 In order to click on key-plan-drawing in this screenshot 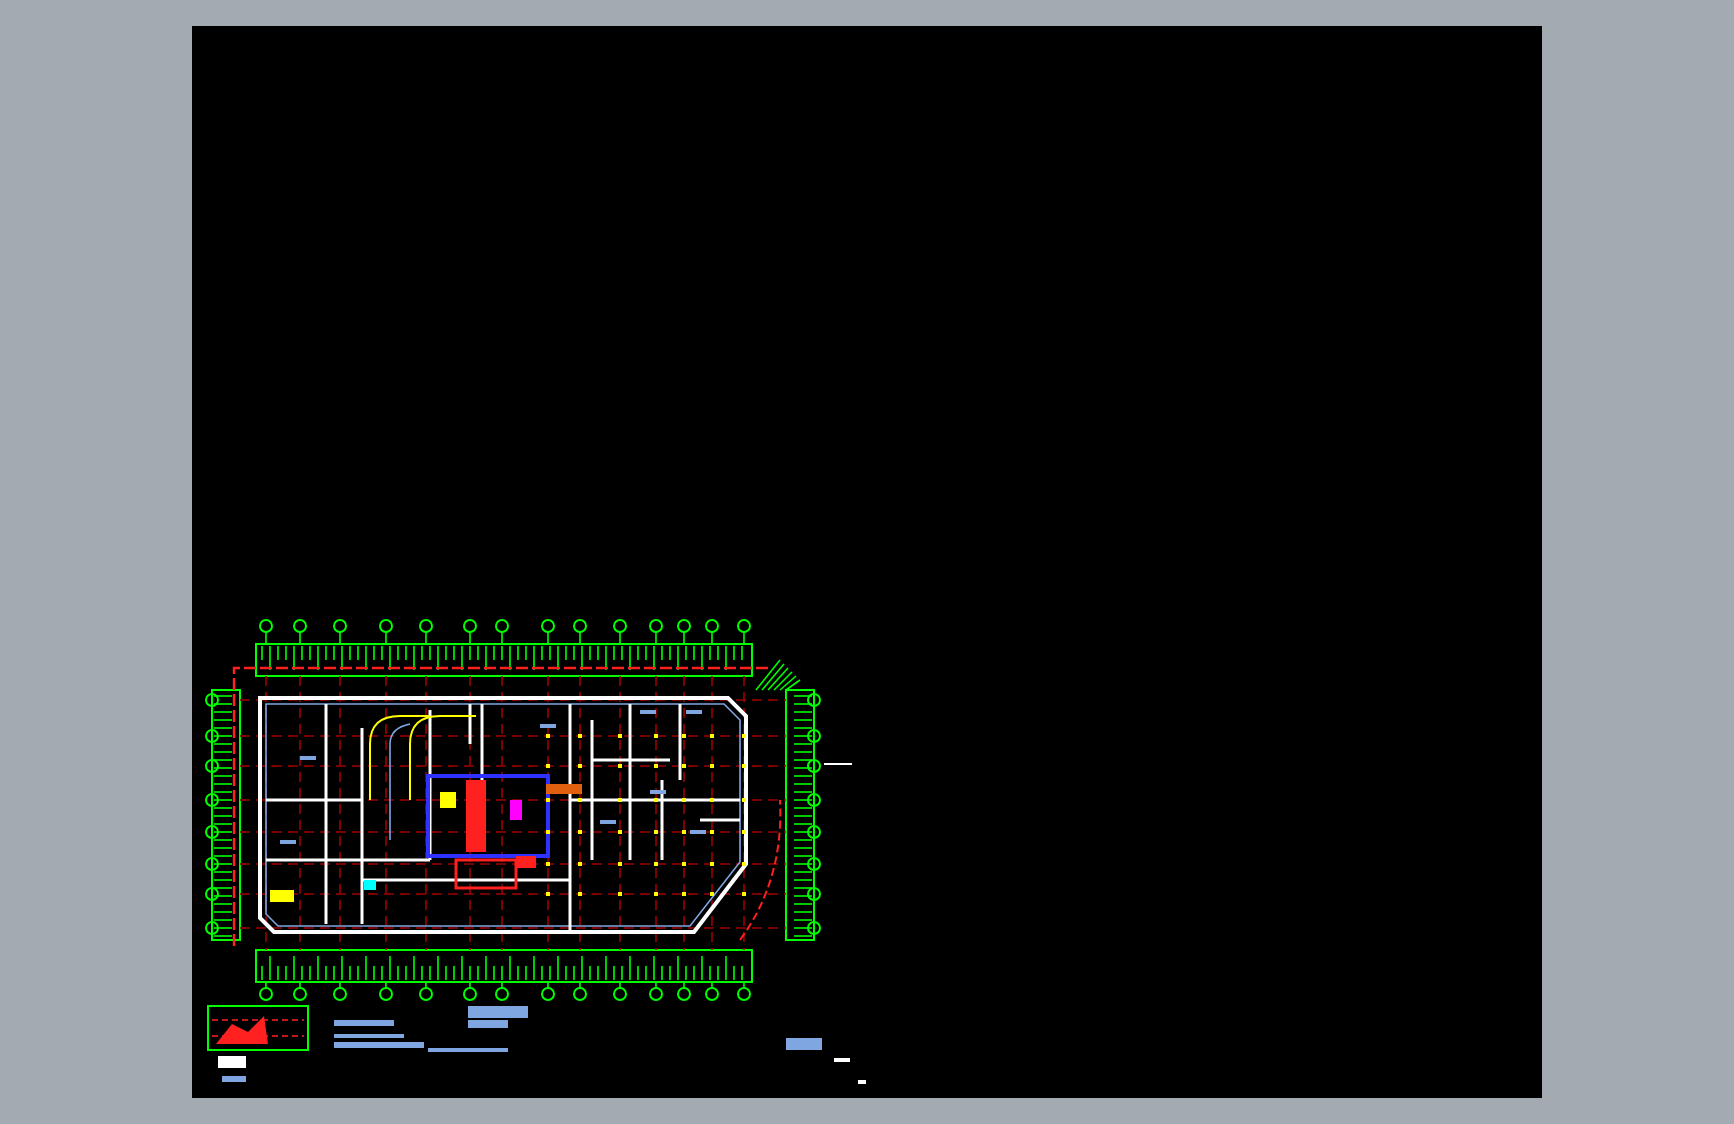, I will do `click(258, 1043)`.